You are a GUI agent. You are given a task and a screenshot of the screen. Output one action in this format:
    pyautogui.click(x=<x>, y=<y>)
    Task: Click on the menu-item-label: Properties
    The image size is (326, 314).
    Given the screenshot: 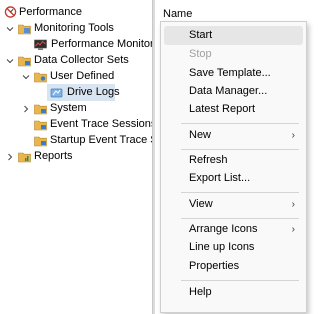 What is the action you would take?
    pyautogui.click(x=214, y=266)
    